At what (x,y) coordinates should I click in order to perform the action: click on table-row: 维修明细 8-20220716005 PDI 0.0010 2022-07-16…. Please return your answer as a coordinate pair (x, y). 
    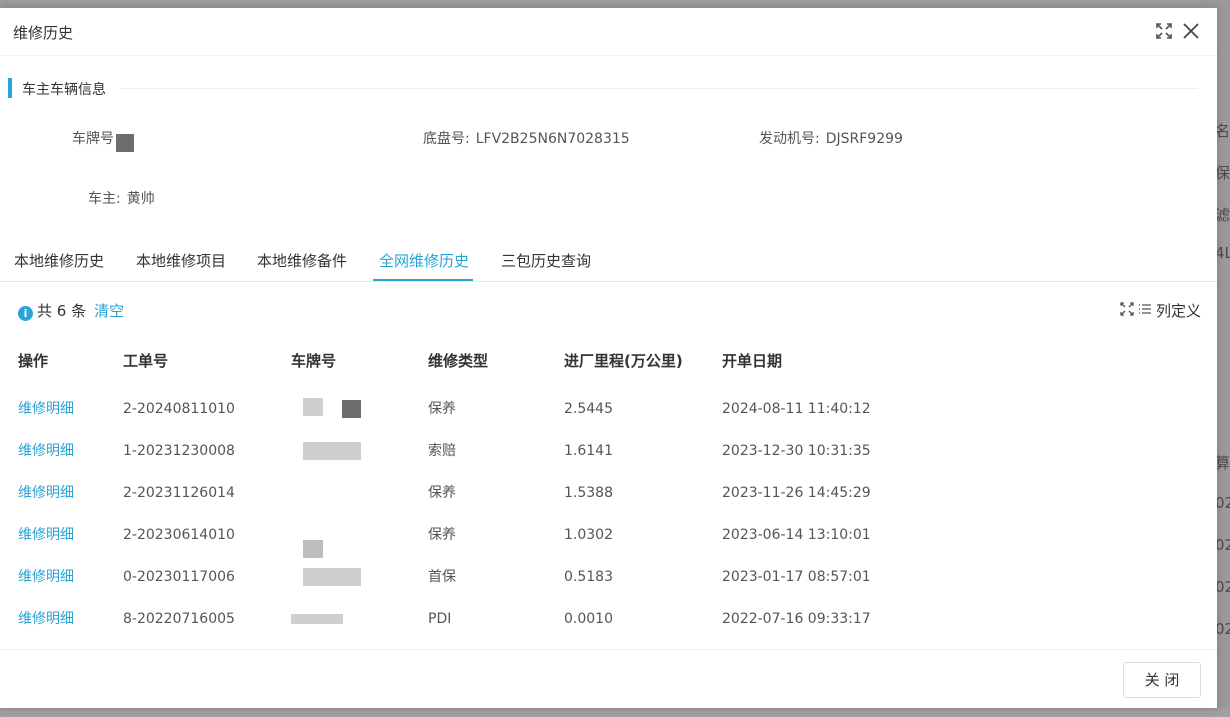
    Looking at the image, I should click on (608, 619).